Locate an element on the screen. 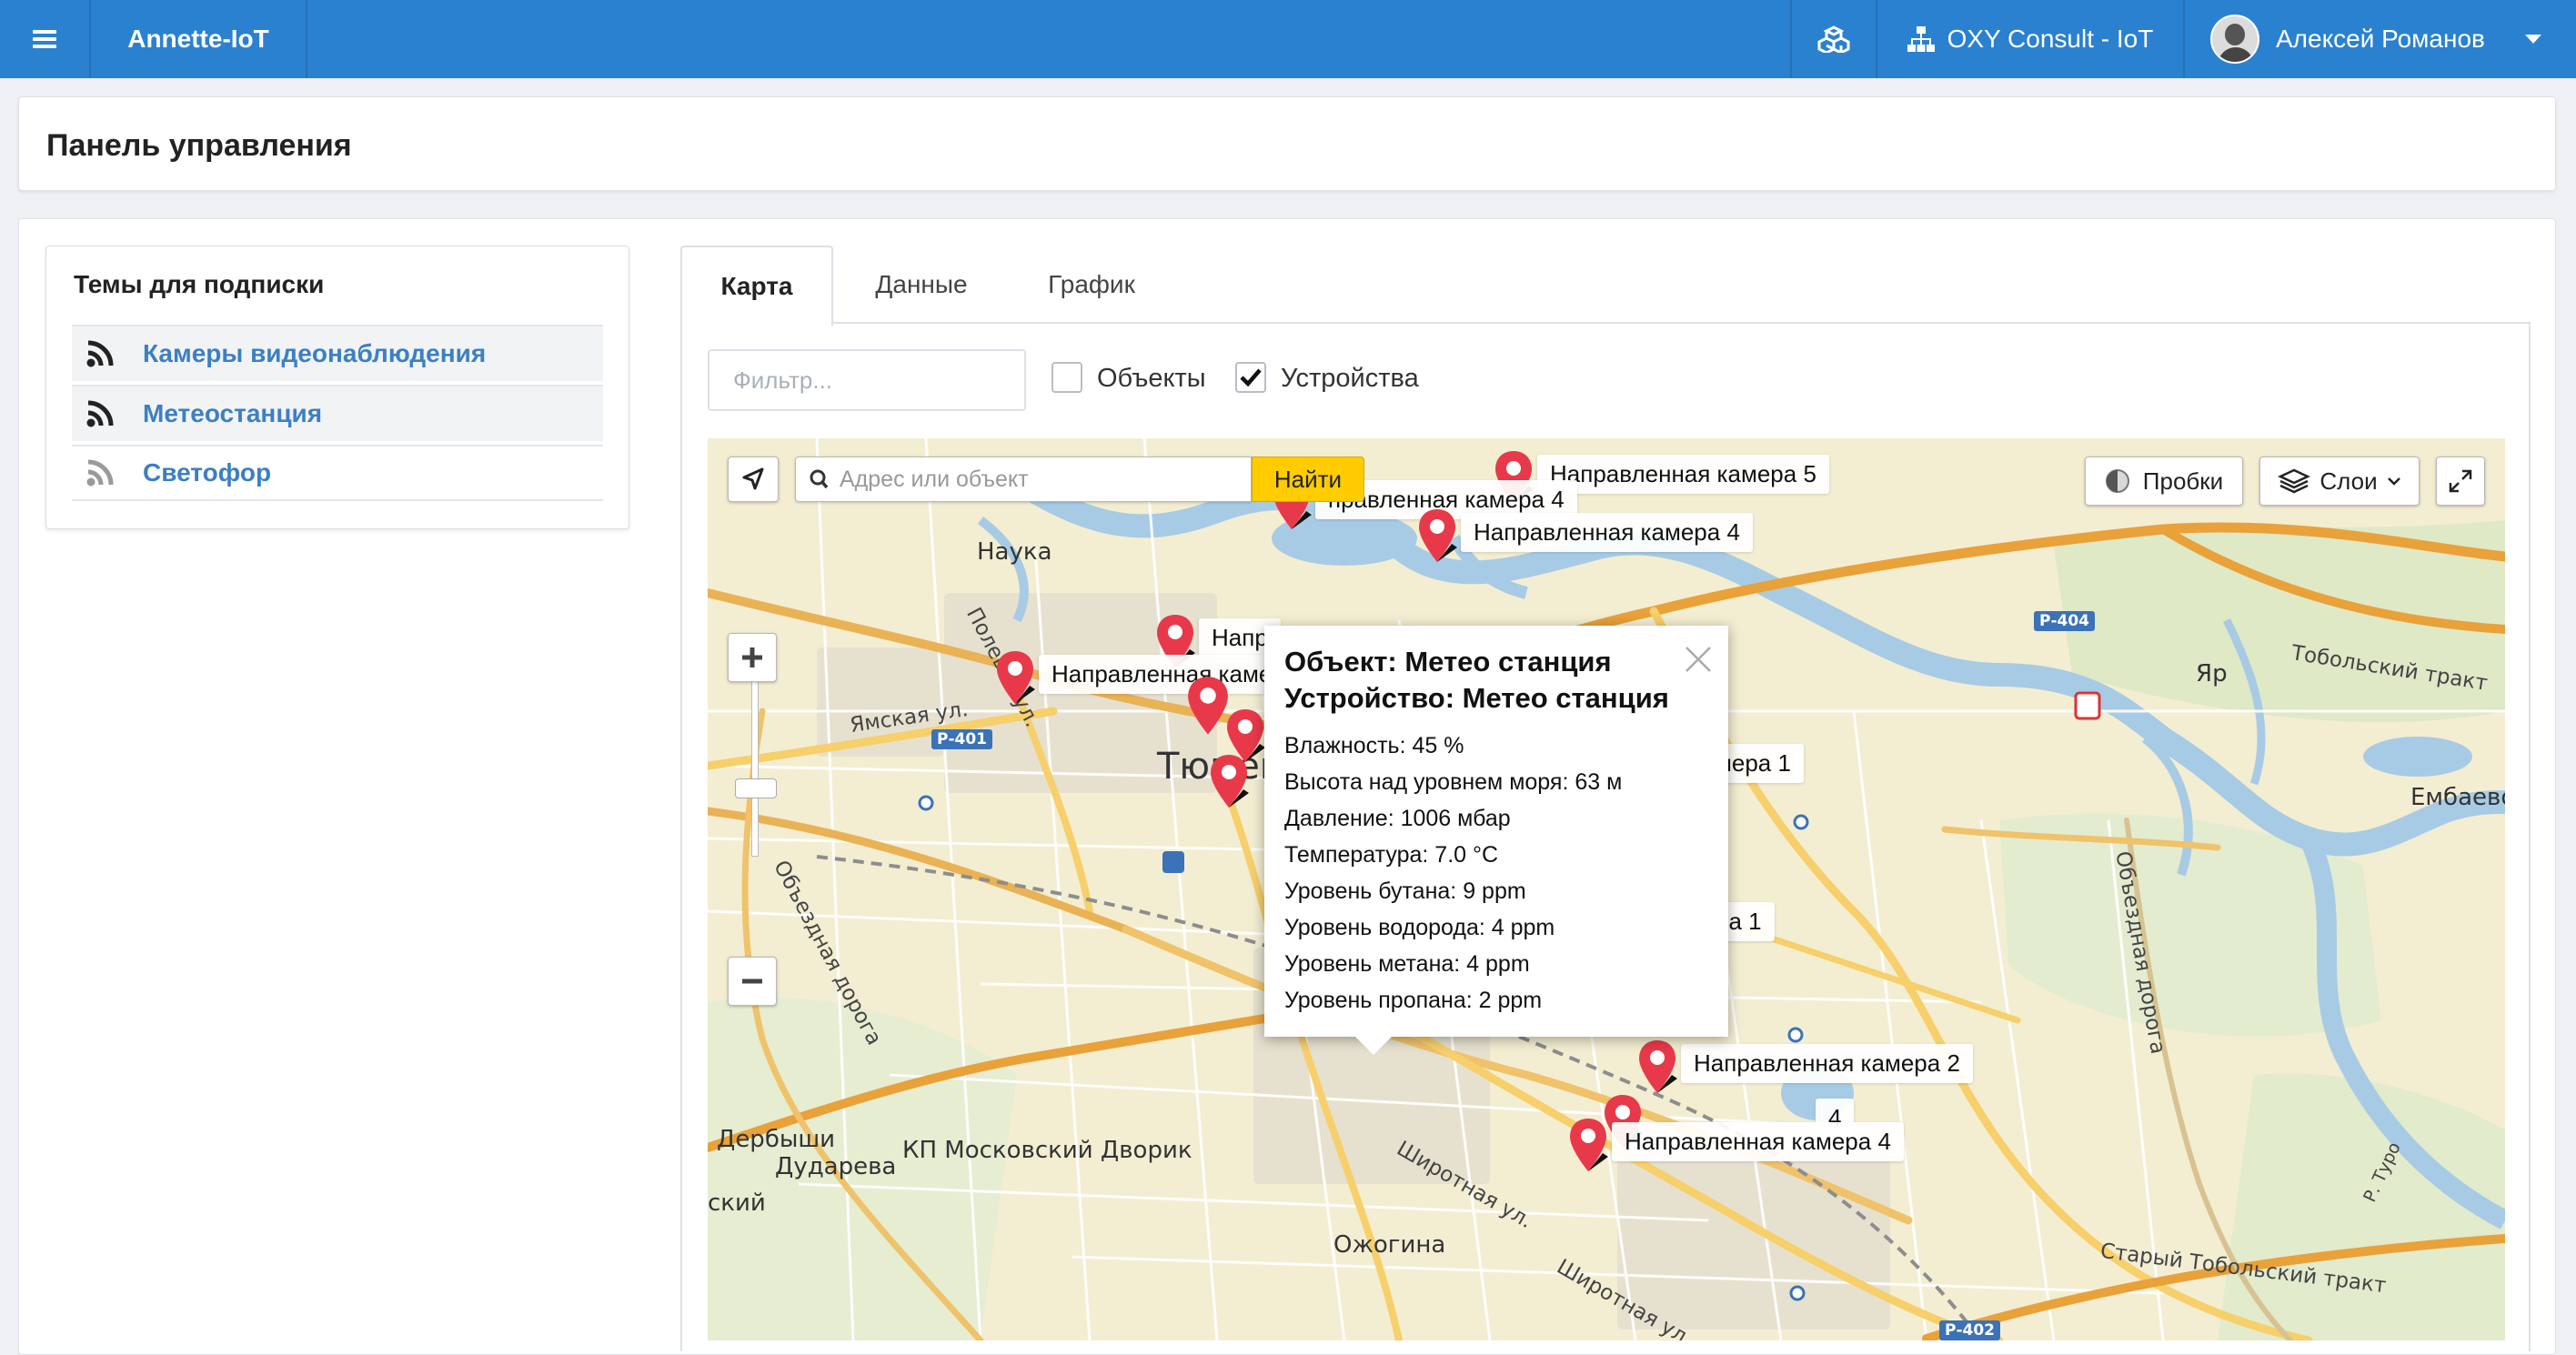 Image resolution: width=2576 pixels, height=1355 pixels. tab-data: Данные is located at coordinates (921, 285).